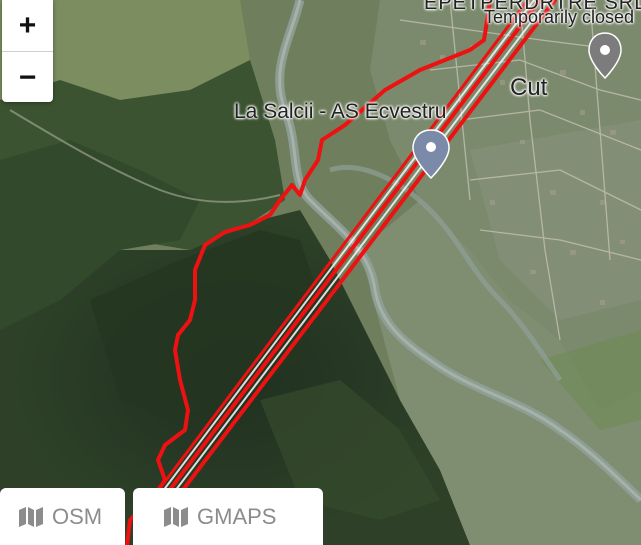  Describe the element at coordinates (27, 76) in the screenshot. I see `zoom-out-button: −` at that location.